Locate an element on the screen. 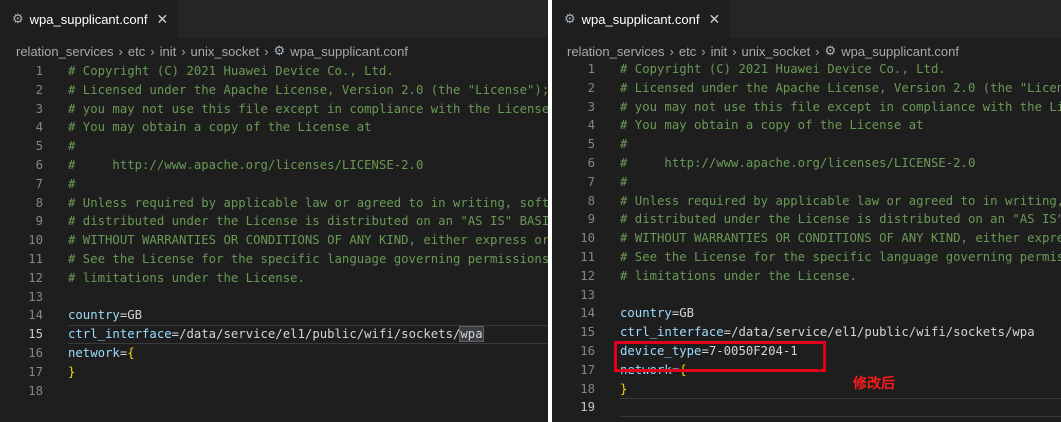 This screenshot has width=1061, height=422. line-number: 15 is located at coordinates (587, 332).